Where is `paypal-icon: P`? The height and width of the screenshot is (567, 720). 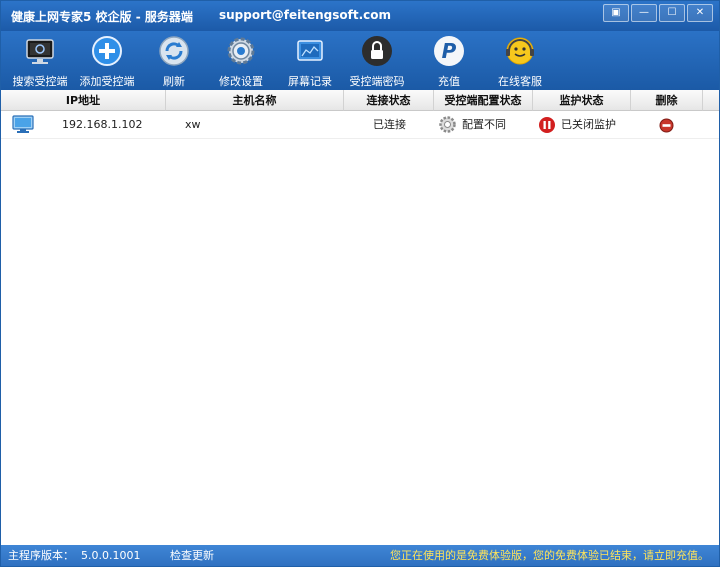 paypal-icon: P is located at coordinates (449, 51).